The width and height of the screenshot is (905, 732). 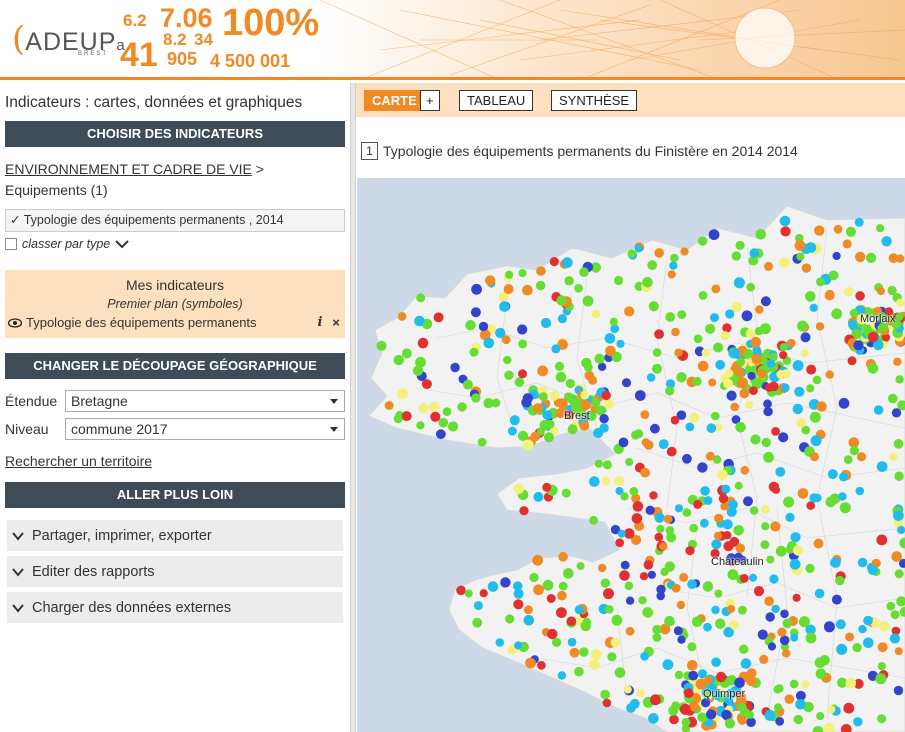 I want to click on aller-plus-loin-button: ALLER PLUS LOIN, so click(x=175, y=495).